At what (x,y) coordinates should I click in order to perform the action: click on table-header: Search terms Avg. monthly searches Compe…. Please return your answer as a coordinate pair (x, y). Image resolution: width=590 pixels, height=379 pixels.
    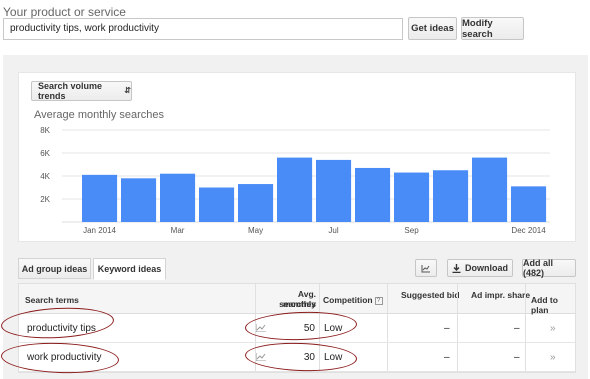
    Looking at the image, I should click on (297, 299).